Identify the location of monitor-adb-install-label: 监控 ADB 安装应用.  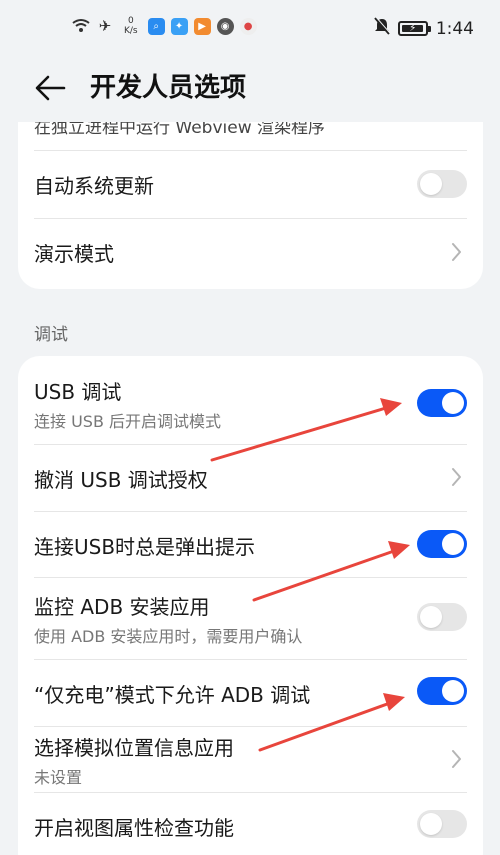
(122, 607).